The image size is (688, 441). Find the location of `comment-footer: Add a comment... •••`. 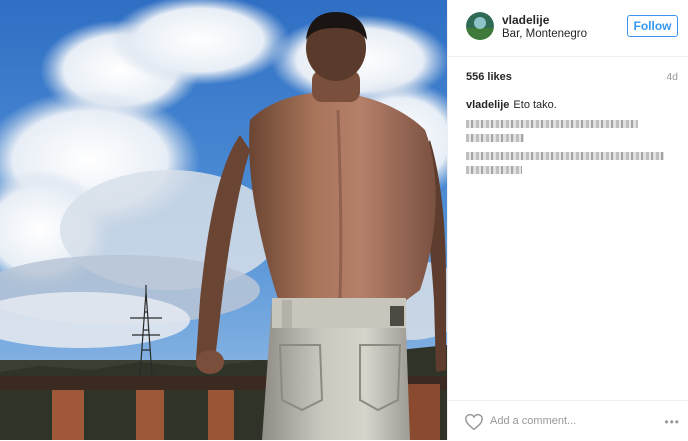

comment-footer: Add a comment... ••• is located at coordinates (568, 420).